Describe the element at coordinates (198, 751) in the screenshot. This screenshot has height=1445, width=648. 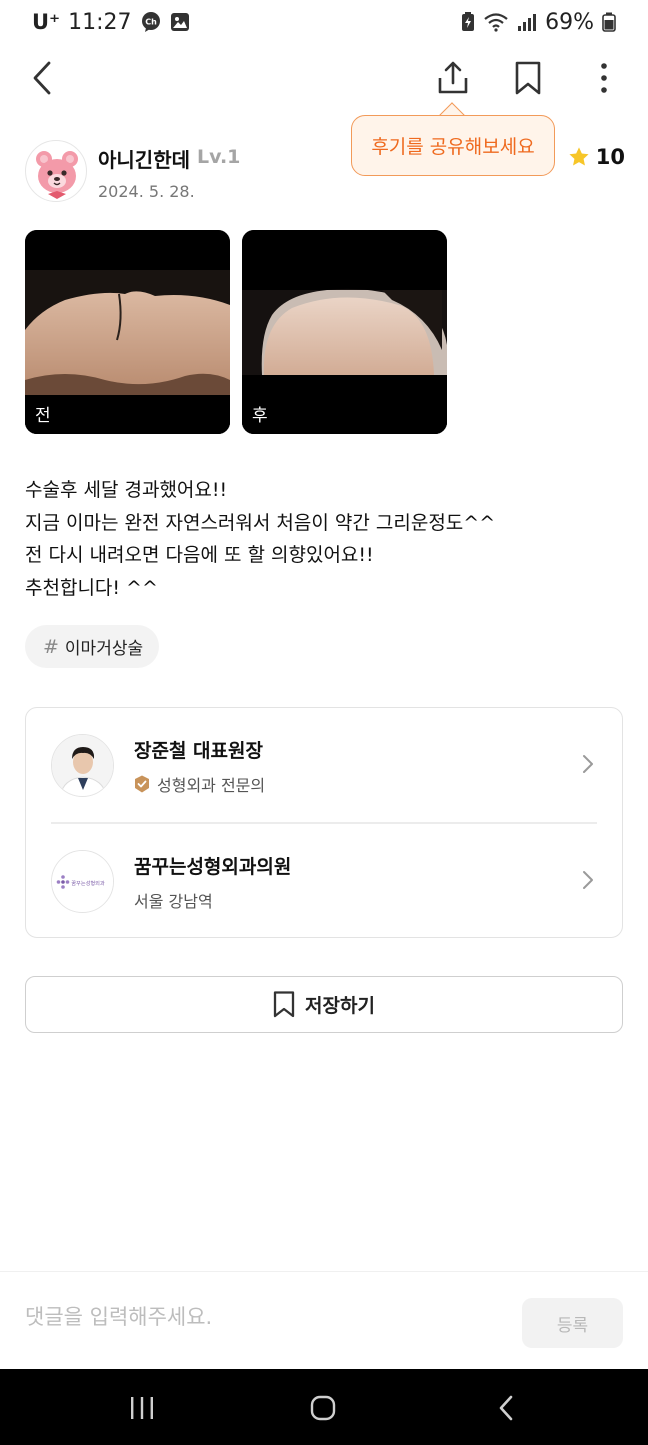
I see `doctor-name: 장준철 대표원장` at that location.